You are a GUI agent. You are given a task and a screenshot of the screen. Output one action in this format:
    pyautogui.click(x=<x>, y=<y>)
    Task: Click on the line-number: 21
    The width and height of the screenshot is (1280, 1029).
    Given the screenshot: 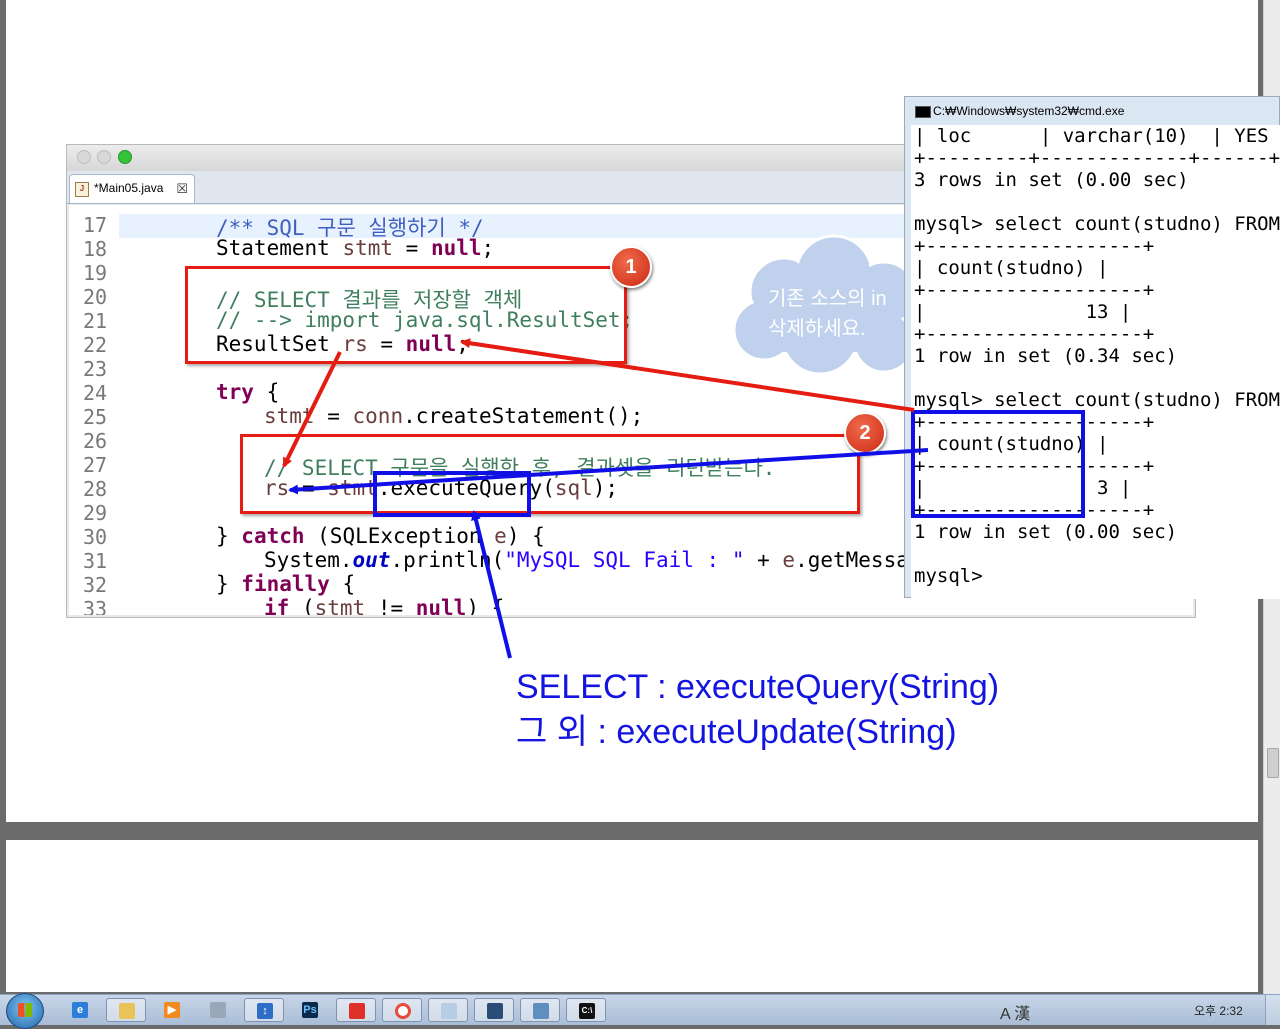 What is the action you would take?
    pyautogui.click(x=95, y=321)
    